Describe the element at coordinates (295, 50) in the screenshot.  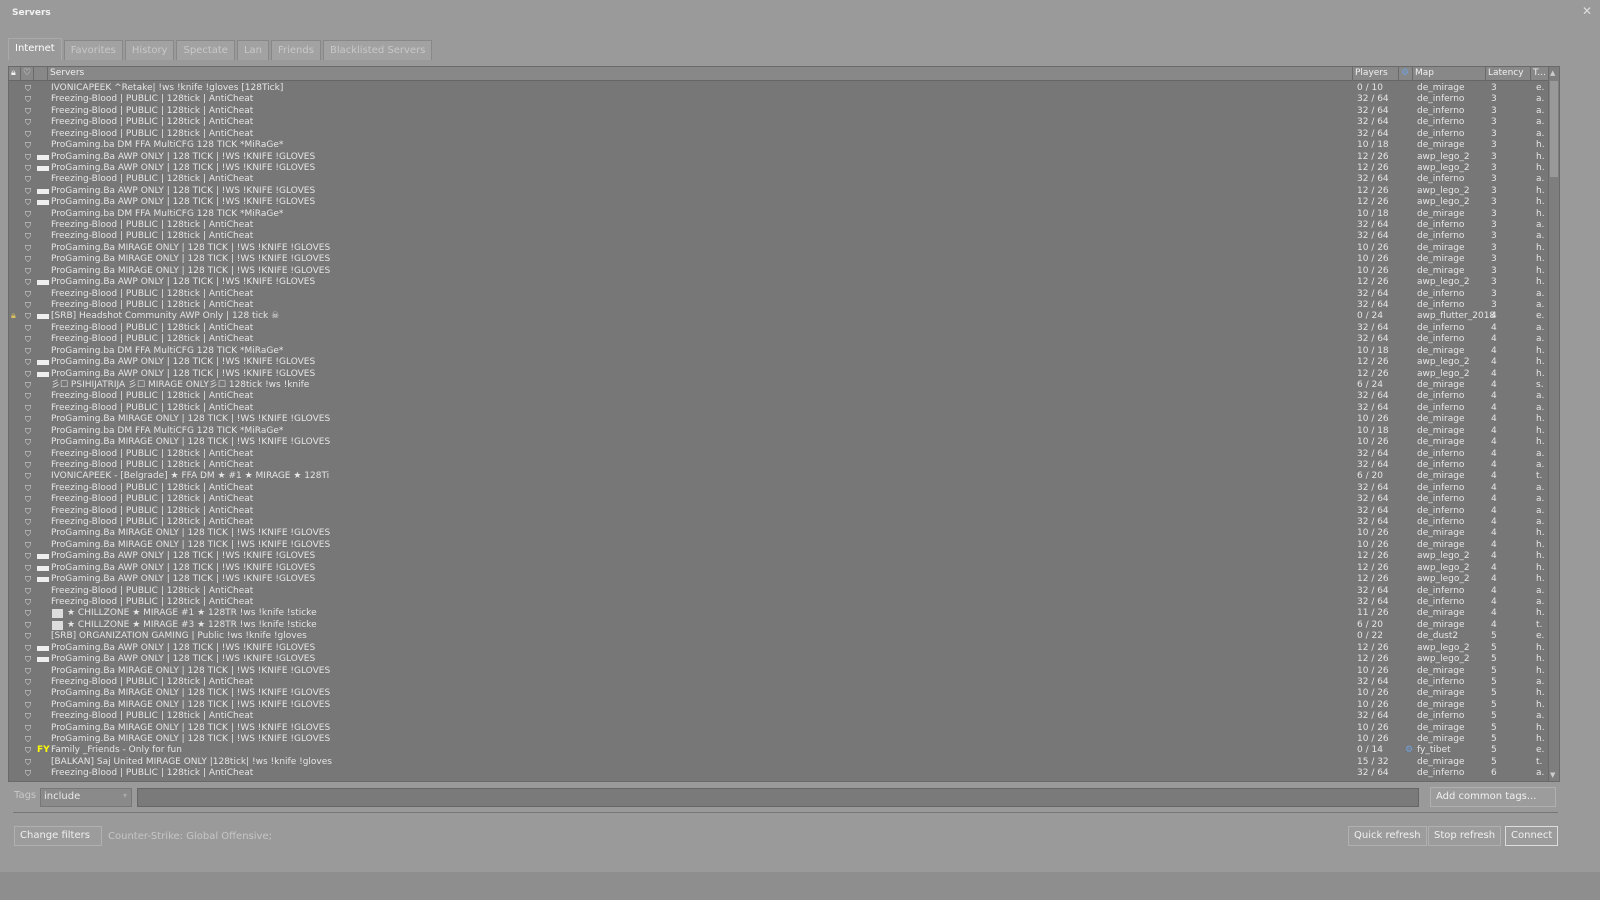
I see `tab-friends: Friends` at that location.